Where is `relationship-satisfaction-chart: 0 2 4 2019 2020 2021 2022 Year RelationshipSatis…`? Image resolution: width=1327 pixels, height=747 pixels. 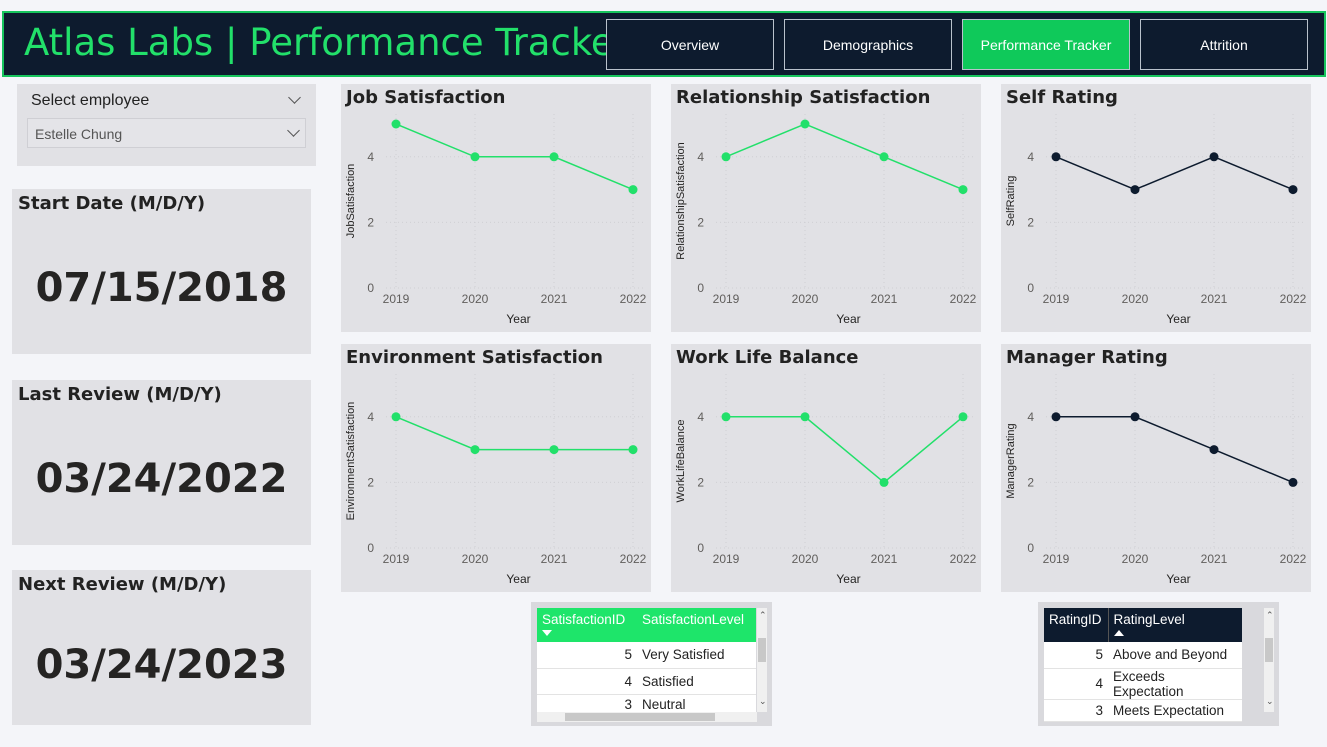
relationship-satisfaction-chart: 0 2 4 2019 2020 2021 2022 Year RelationshipSatis… is located at coordinates (826, 208).